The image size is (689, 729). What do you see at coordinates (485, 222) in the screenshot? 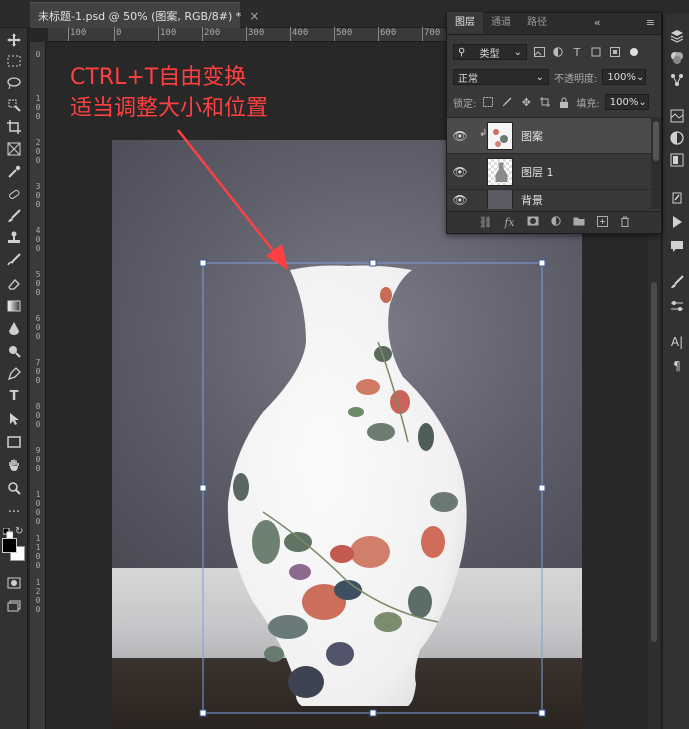
I see `link-layers-icon: ⛓` at bounding box center [485, 222].